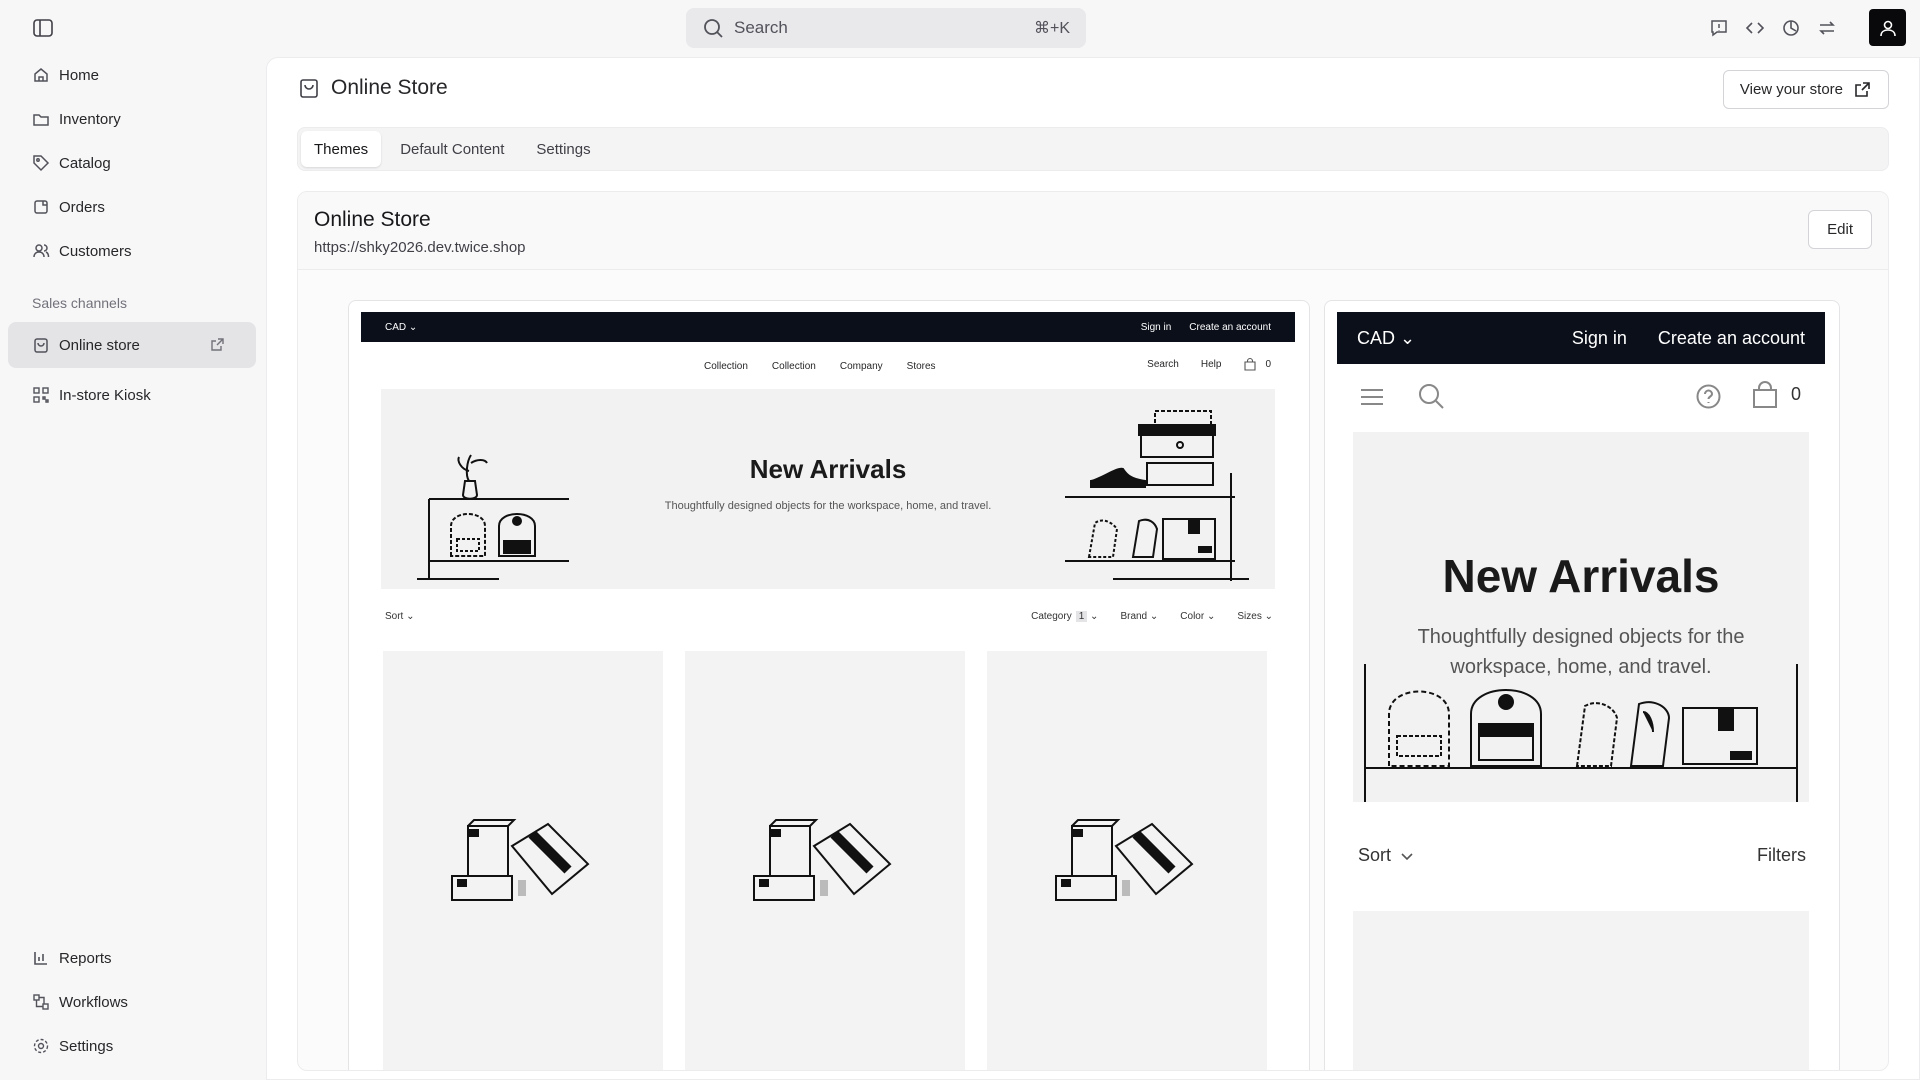  I want to click on user-icon, so click(1887, 28).